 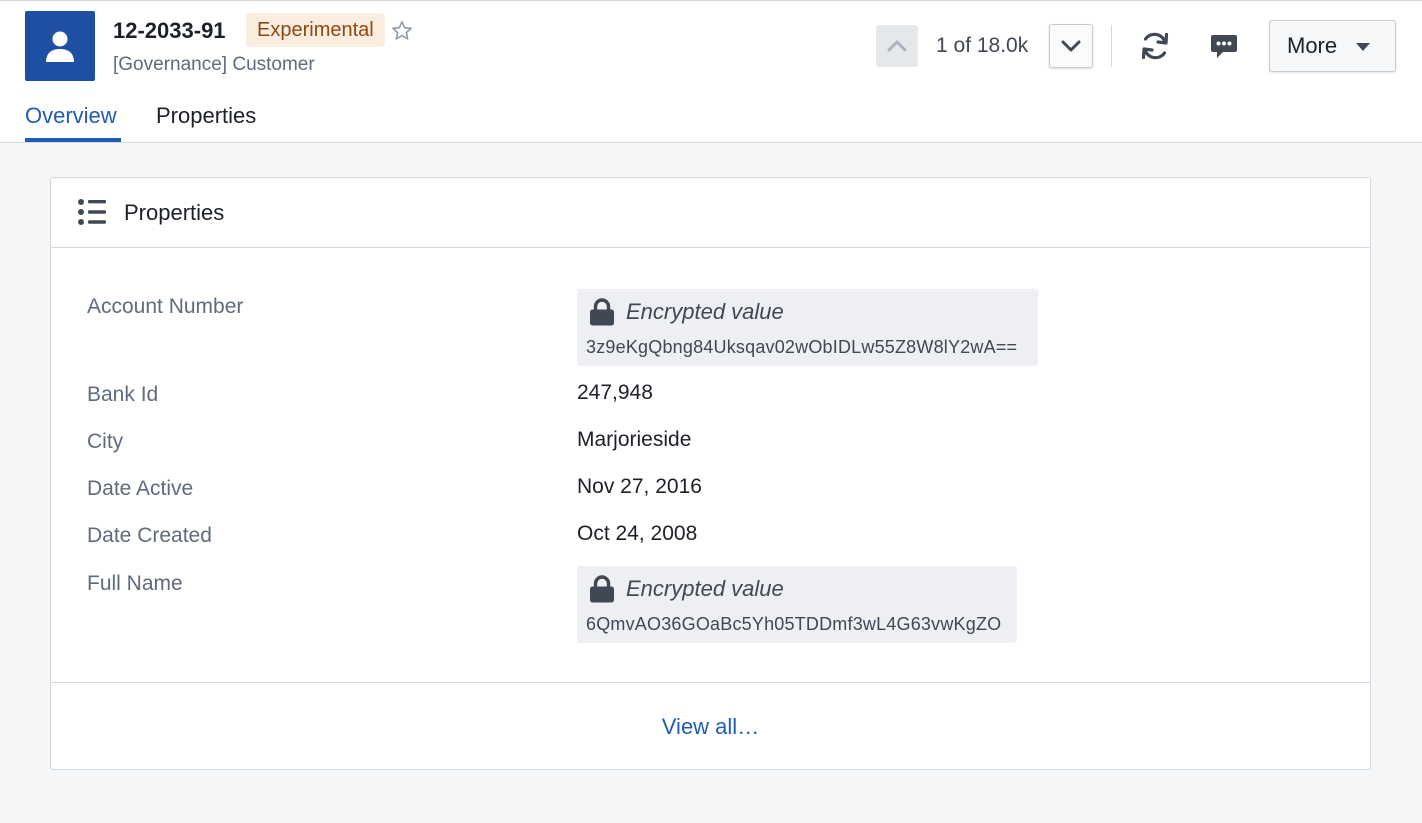 I want to click on object-counter: 1 of 18.0k, so click(x=982, y=45).